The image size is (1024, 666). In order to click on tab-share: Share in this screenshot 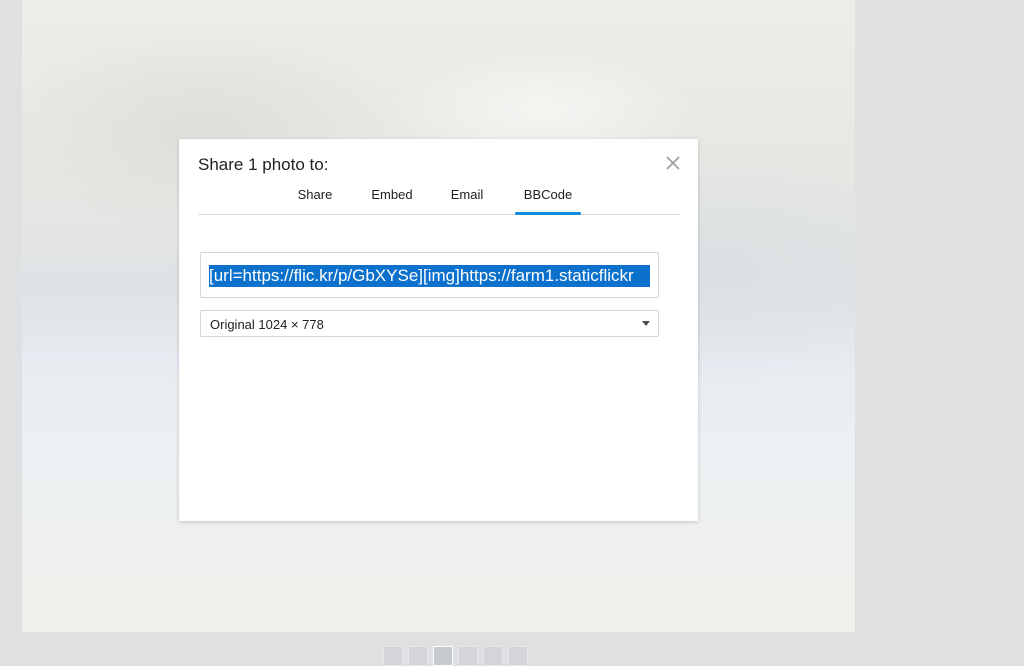, I will do `click(315, 200)`.